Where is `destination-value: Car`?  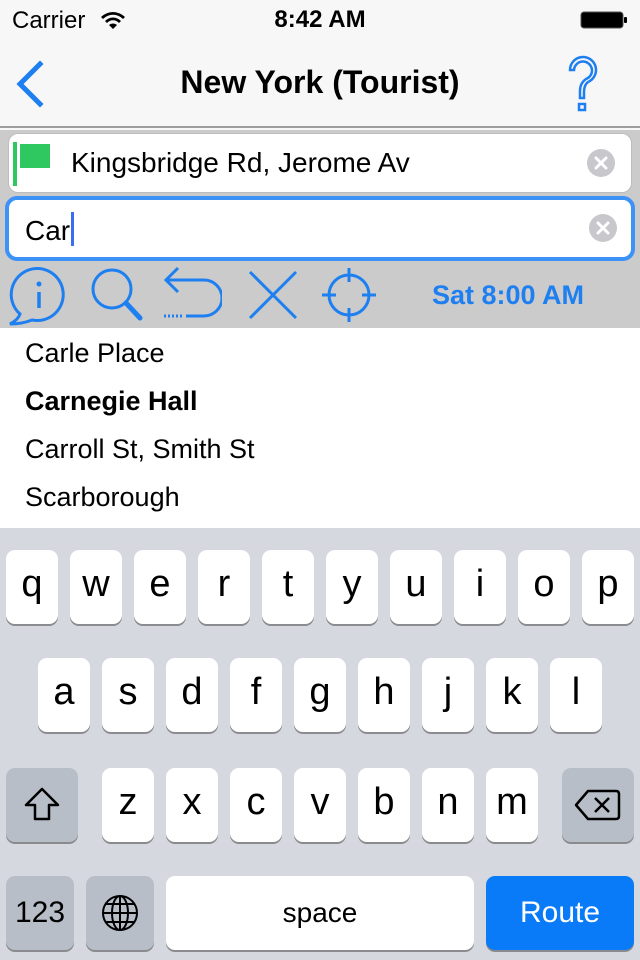
destination-value: Car is located at coordinates (48, 230).